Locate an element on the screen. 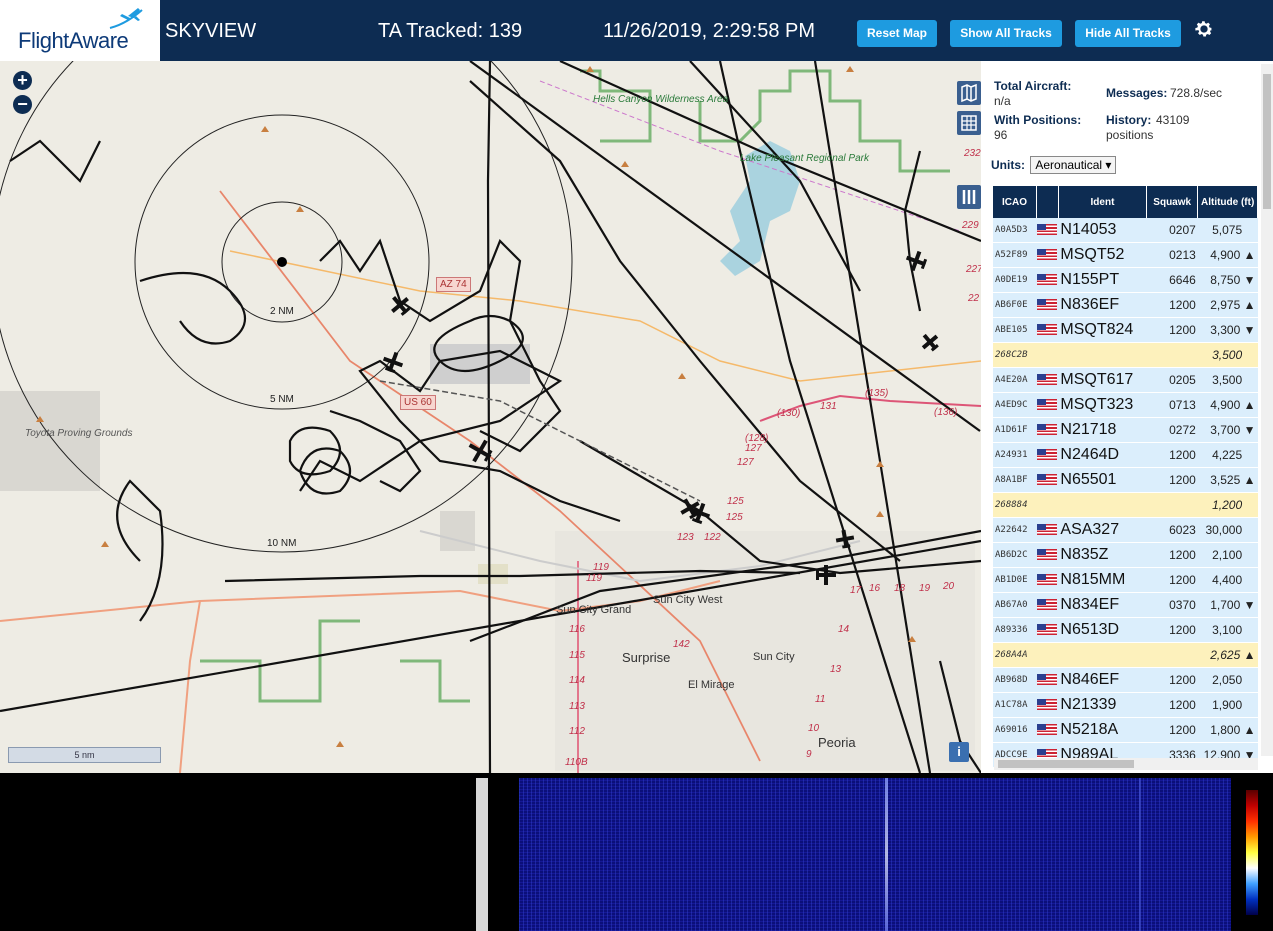  table-row: 268A4A 2,625 ▲ is located at coordinates (1125, 655).